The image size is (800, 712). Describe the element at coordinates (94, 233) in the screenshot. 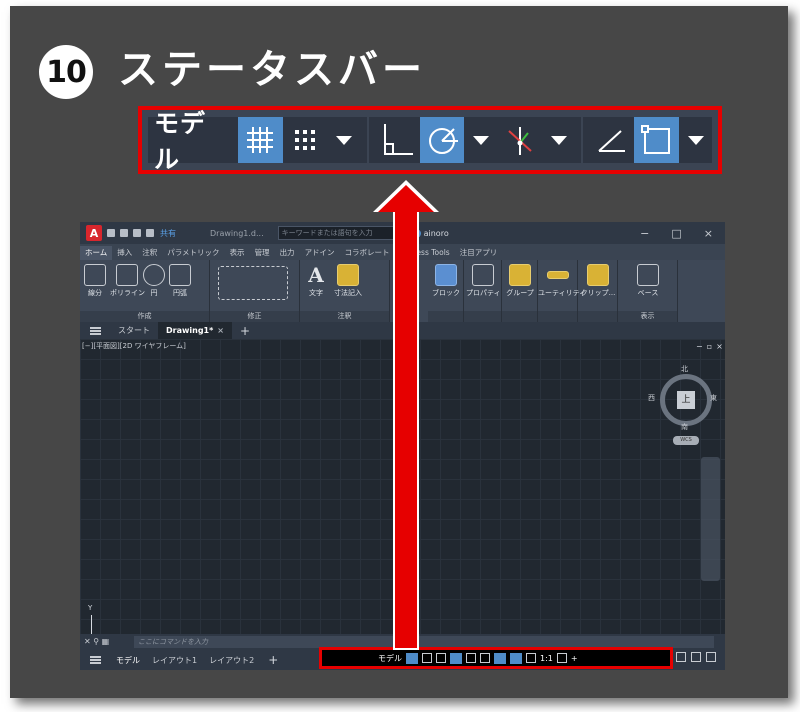

I see `app-logo-icon: A` at that location.